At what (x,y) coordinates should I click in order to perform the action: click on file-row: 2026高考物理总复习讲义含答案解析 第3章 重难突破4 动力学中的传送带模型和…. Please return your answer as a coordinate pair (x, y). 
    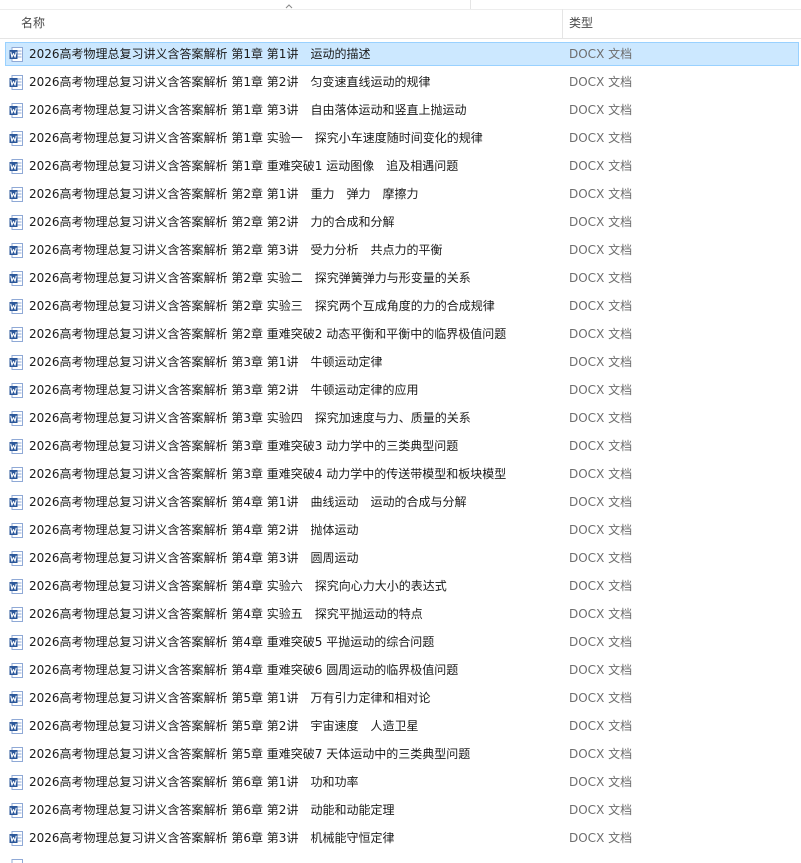
    Looking at the image, I should click on (400, 475).